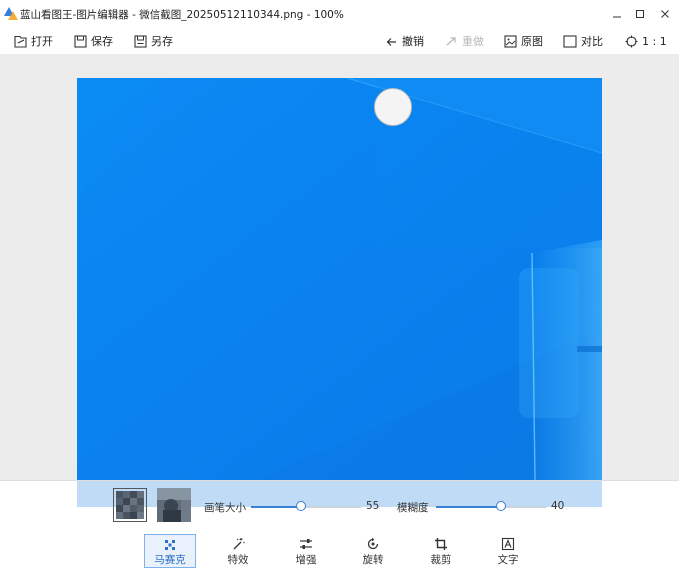 This screenshot has width=679, height=577. I want to click on tool-text-label: 文字, so click(508, 560).